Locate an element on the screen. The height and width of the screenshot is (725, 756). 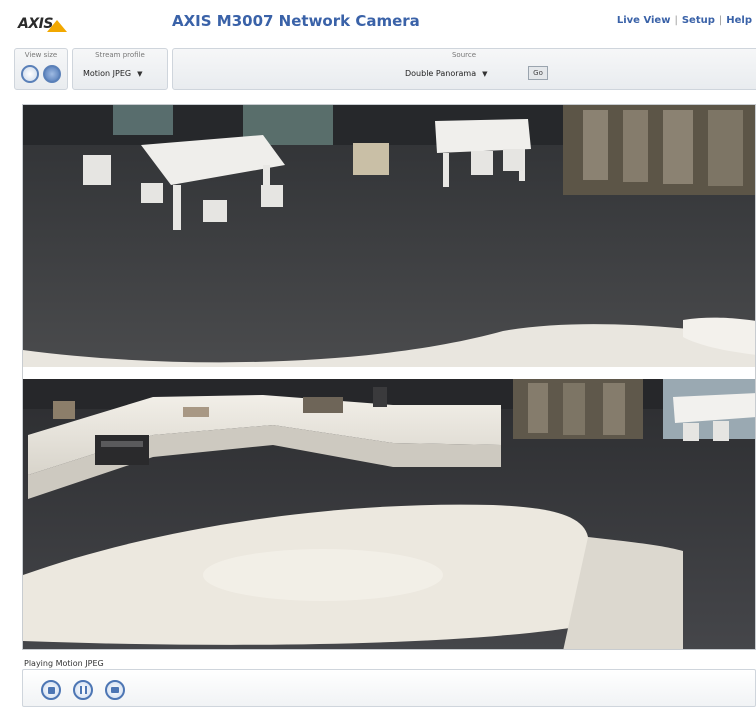
fullscreen-icon is located at coordinates (52, 74).